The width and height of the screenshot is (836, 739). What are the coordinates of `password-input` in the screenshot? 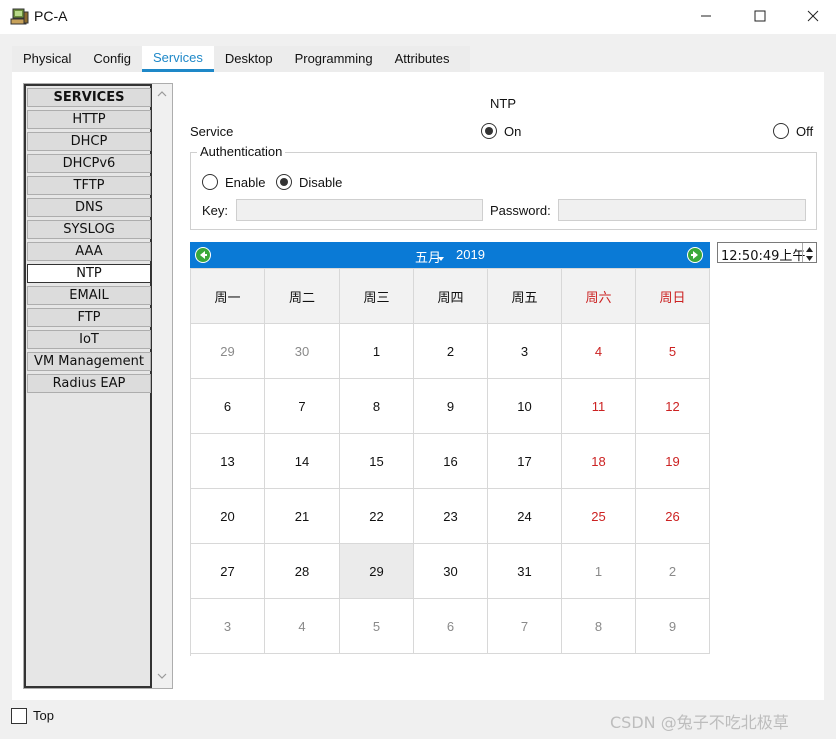 It's located at (682, 210).